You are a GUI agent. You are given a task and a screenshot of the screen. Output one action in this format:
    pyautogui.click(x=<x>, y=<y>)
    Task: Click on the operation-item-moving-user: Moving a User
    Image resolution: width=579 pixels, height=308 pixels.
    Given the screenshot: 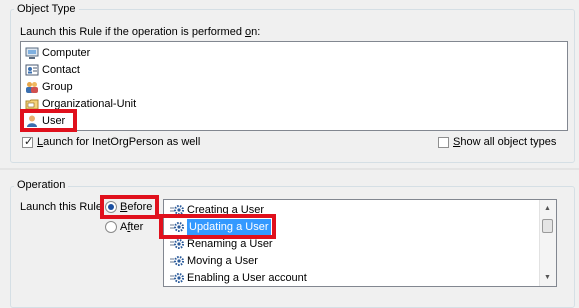 What is the action you would take?
    pyautogui.click(x=214, y=261)
    